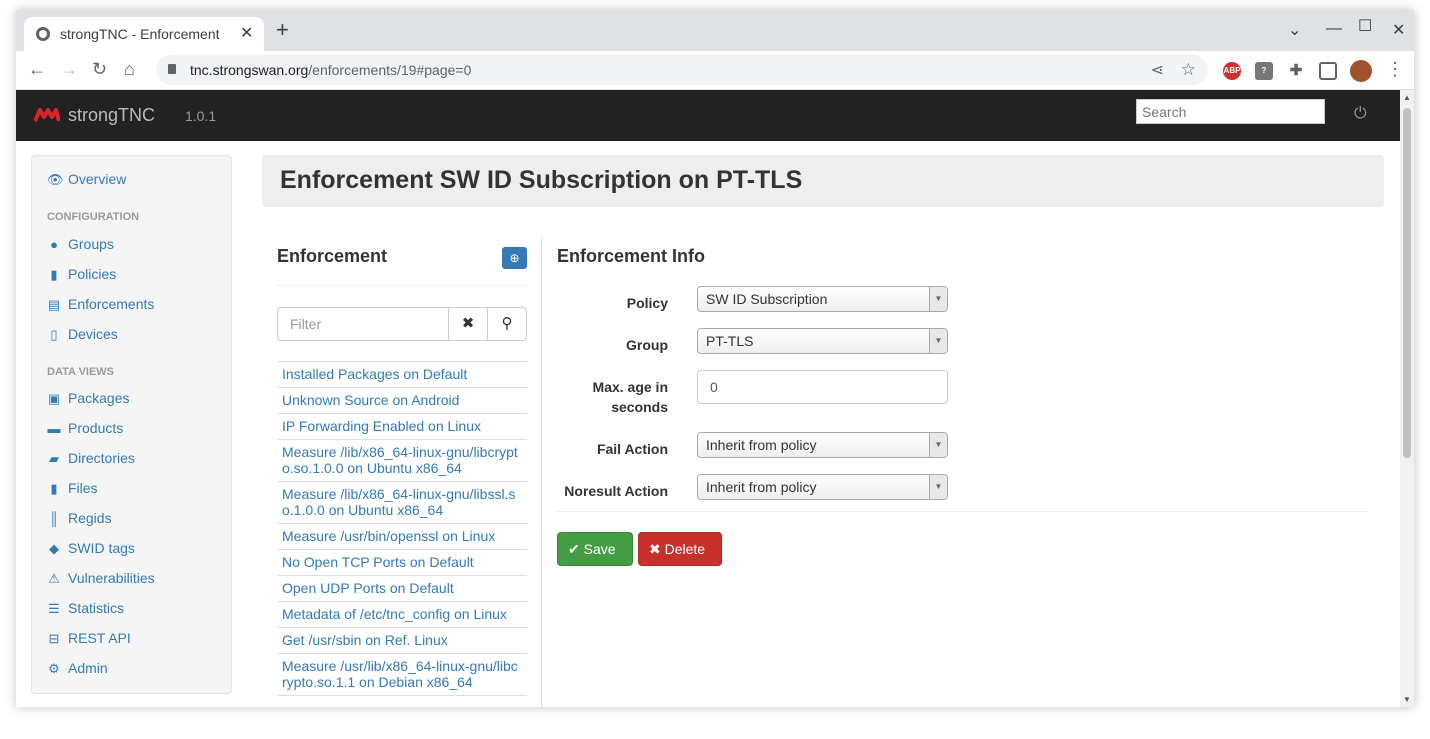 This screenshot has width=1430, height=739. Describe the element at coordinates (963, 511) in the screenshot. I see `divider` at that location.